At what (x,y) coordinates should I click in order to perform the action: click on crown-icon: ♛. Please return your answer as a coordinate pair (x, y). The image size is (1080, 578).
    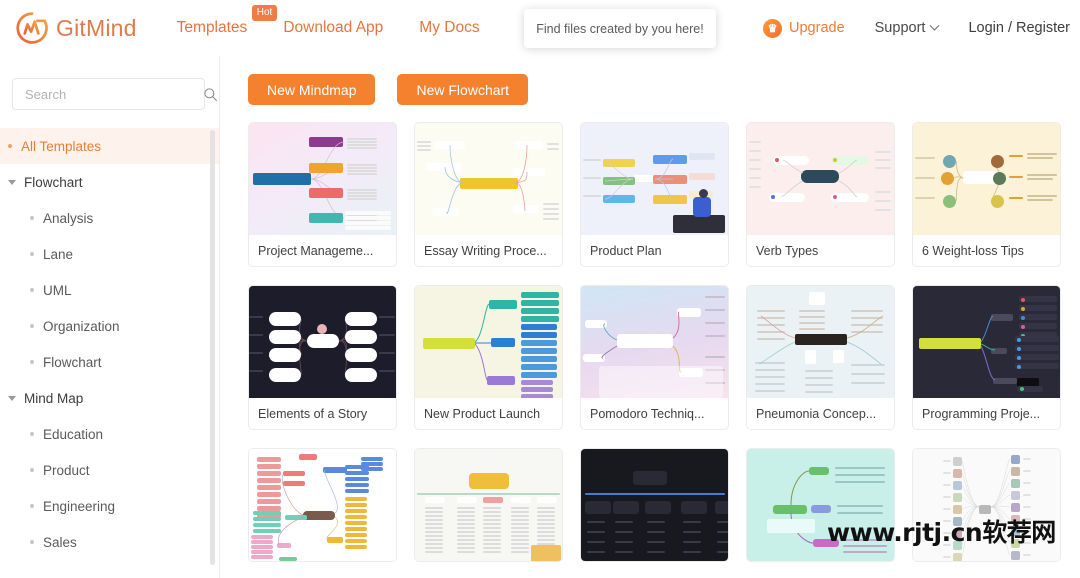
    Looking at the image, I should click on (773, 28).